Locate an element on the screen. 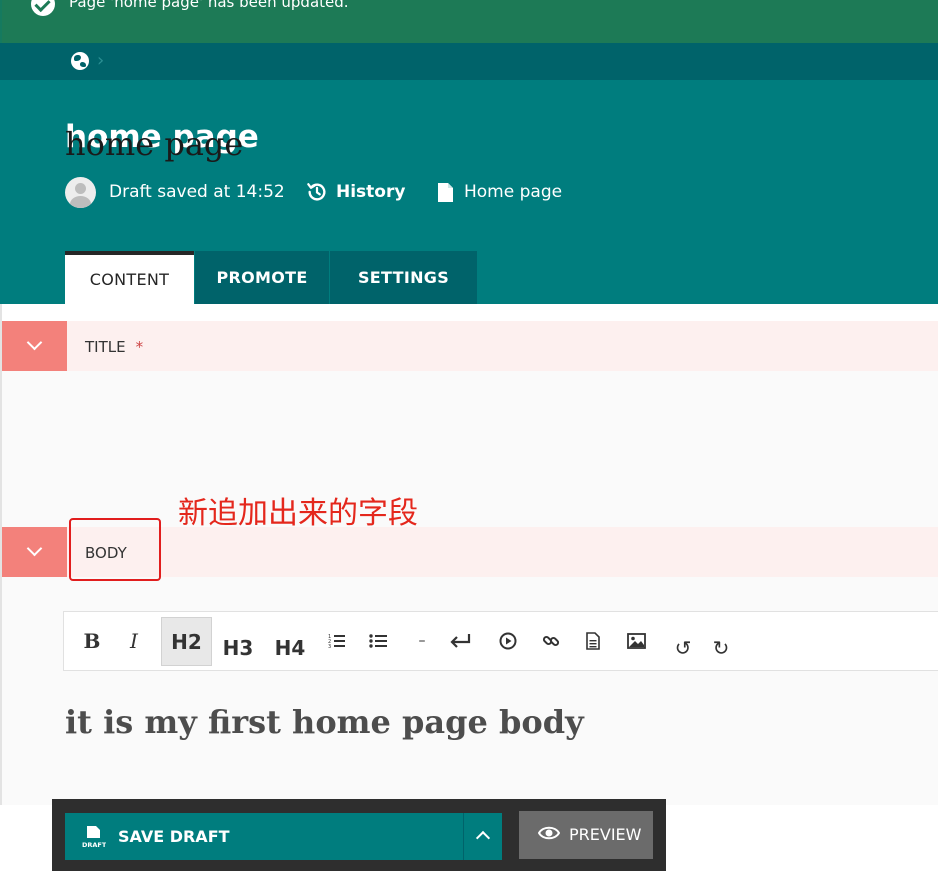 This screenshot has width=938, height=871. avatar is located at coordinates (80, 192).